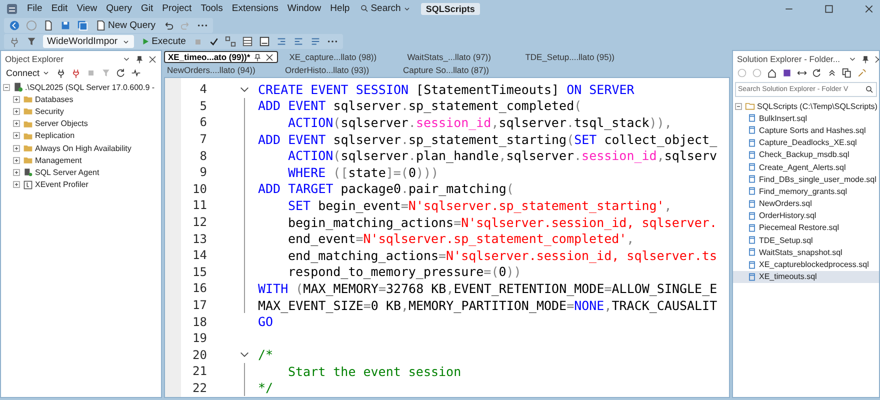 Image resolution: width=880 pixels, height=400 pixels. What do you see at coordinates (199, 255) in the screenshot?
I see `line-number: 14` at bounding box center [199, 255].